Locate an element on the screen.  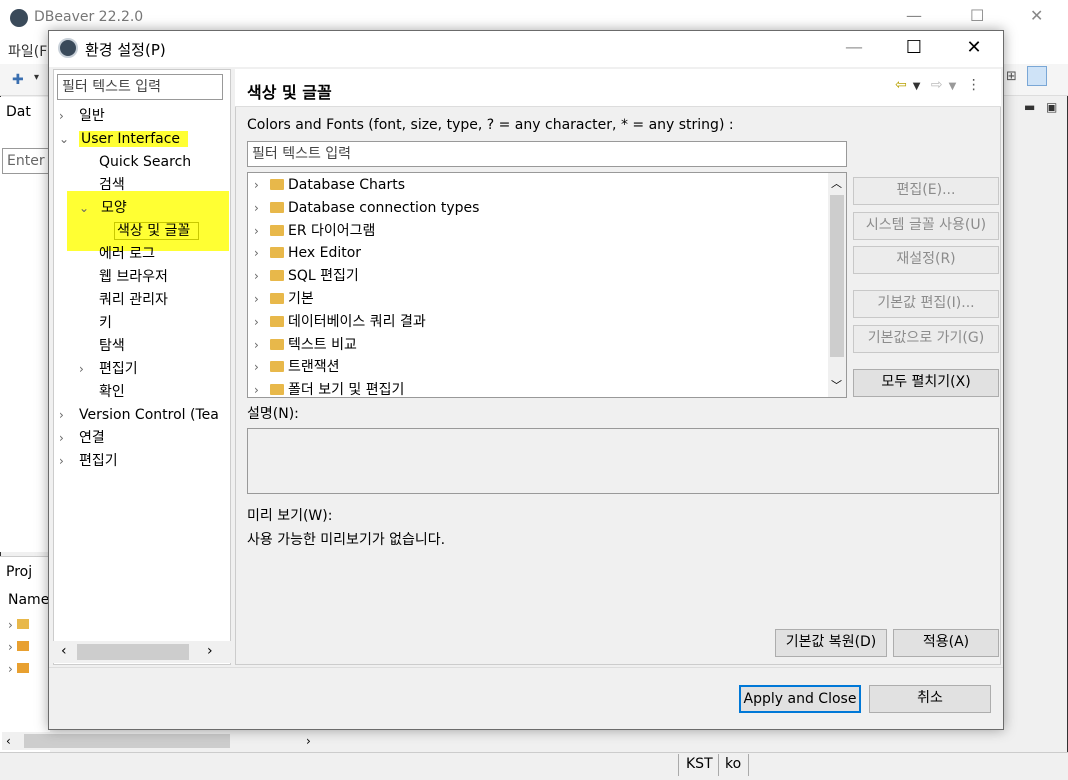
cf-tree-item-label: Hex Editor is located at coordinates (325, 253).